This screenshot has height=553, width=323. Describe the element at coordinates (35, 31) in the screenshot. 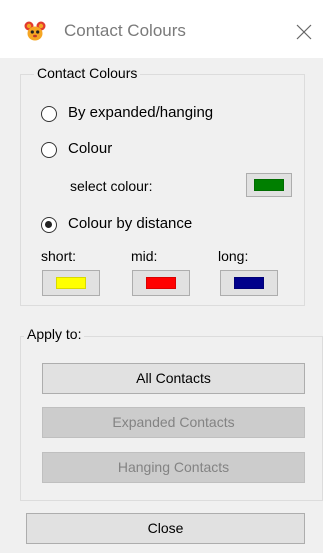

I see `mouse-head-icon` at that location.